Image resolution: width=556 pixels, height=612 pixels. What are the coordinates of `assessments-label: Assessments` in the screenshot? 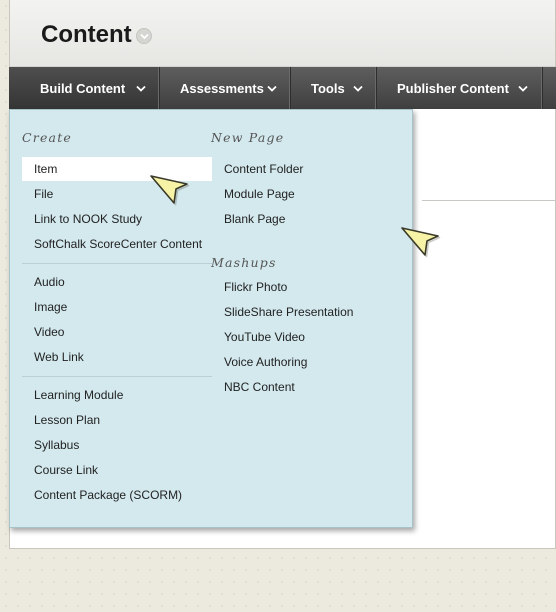 It's located at (222, 88).